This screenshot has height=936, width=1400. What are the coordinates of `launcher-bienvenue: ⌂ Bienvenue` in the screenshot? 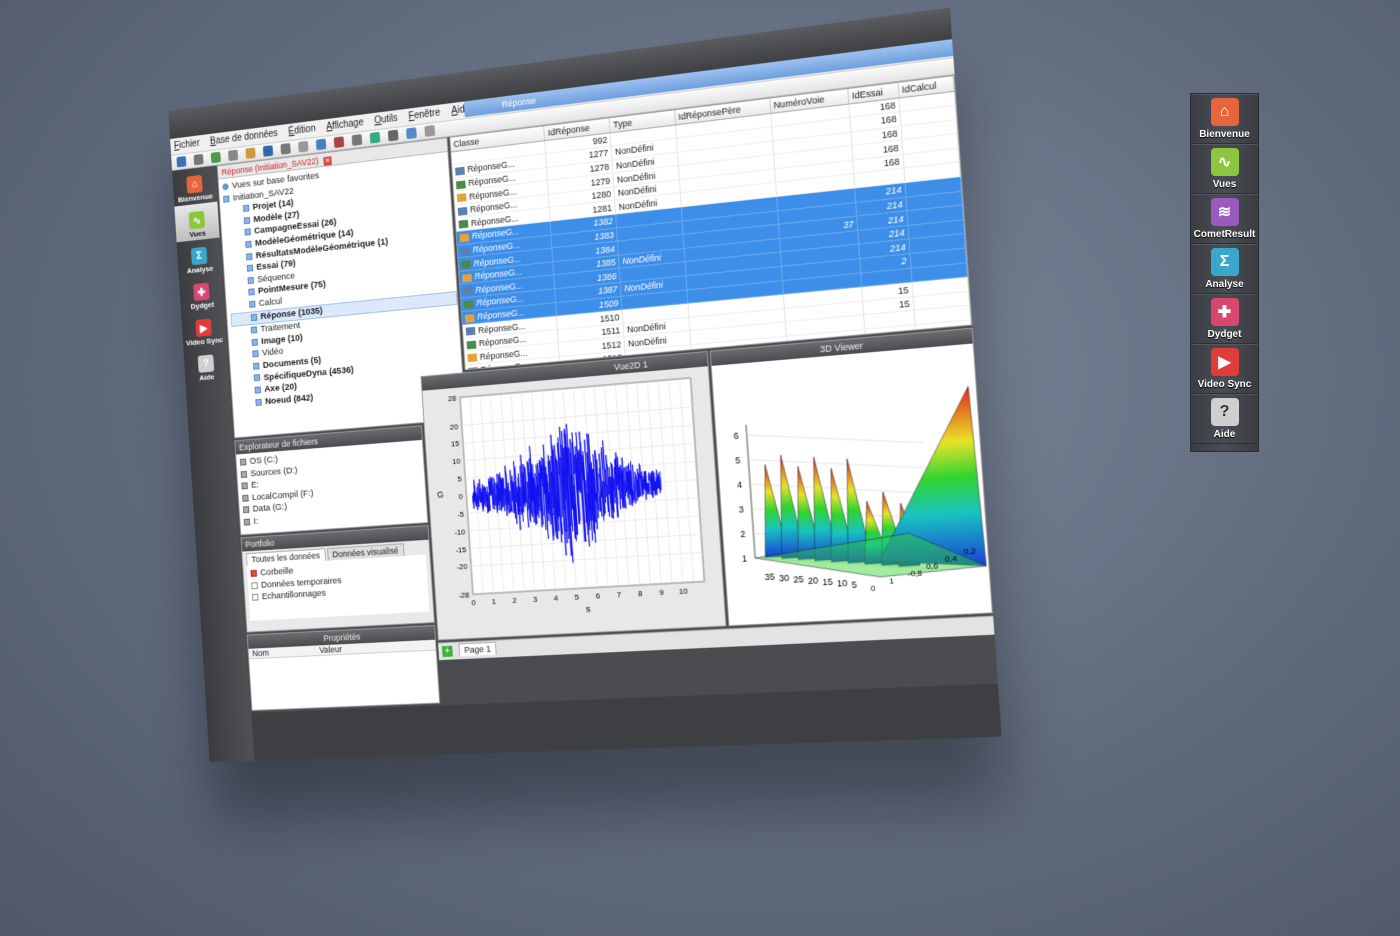 It's located at (1224, 119).